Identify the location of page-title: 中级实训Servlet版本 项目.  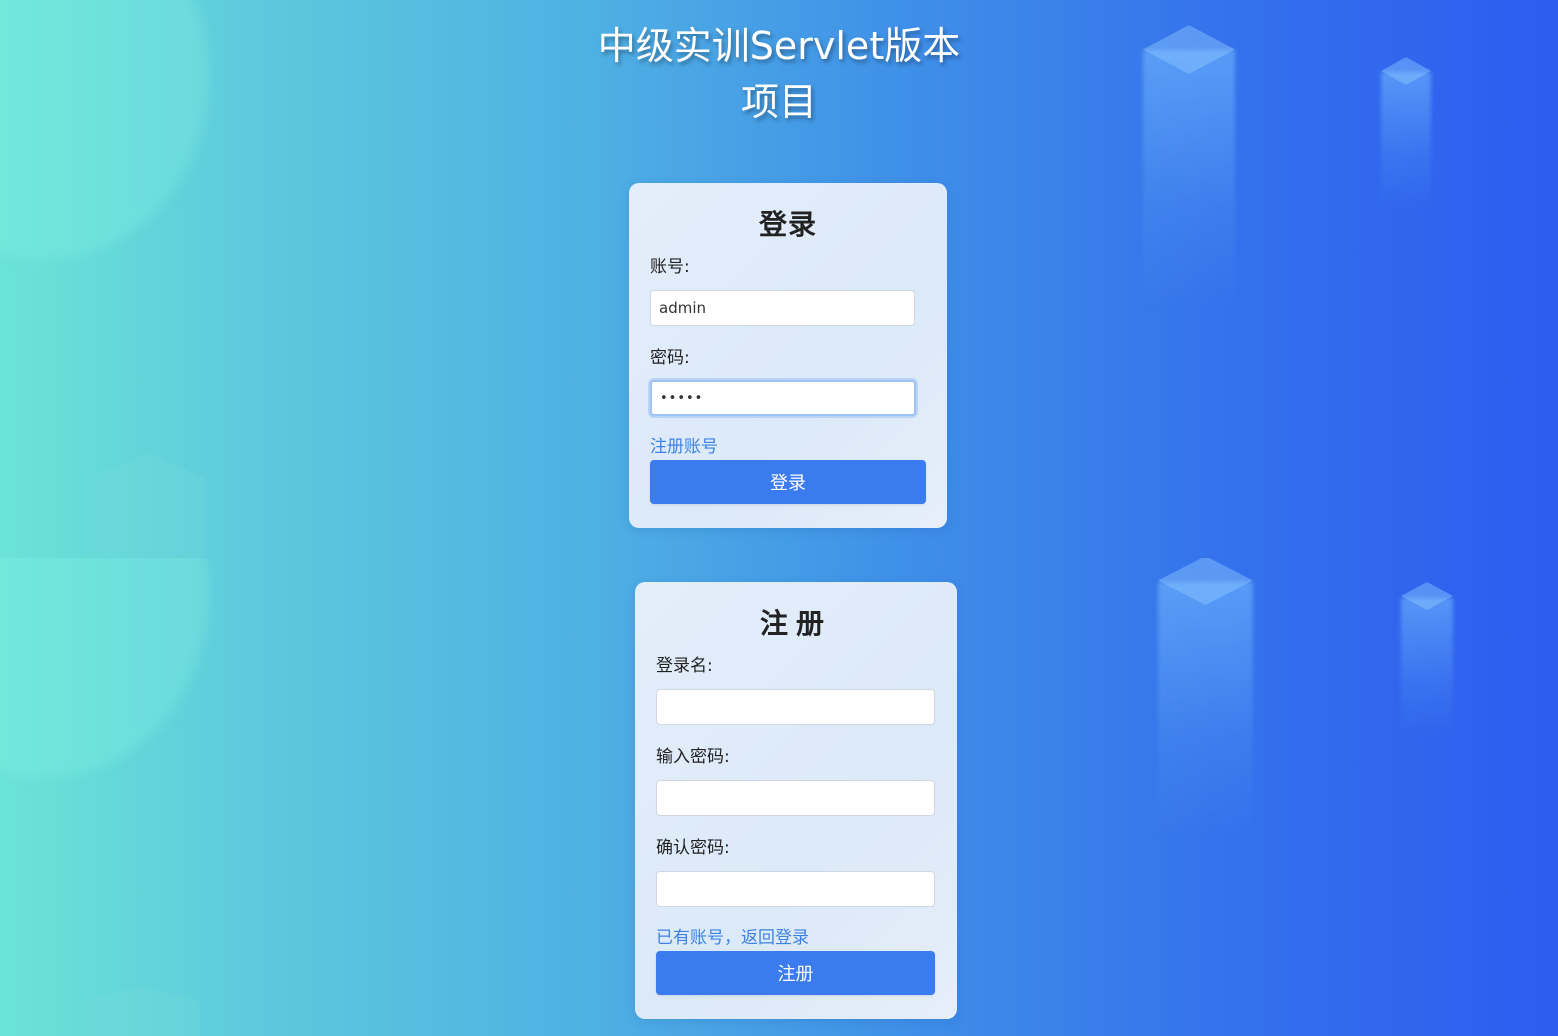
(779, 74).